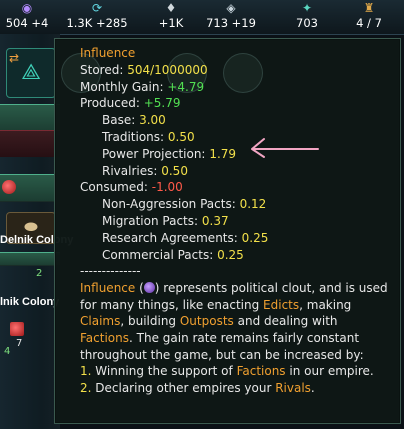  What do you see at coordinates (100, 321) in the screenshot?
I see `desc-claims-term: Claims` at bounding box center [100, 321].